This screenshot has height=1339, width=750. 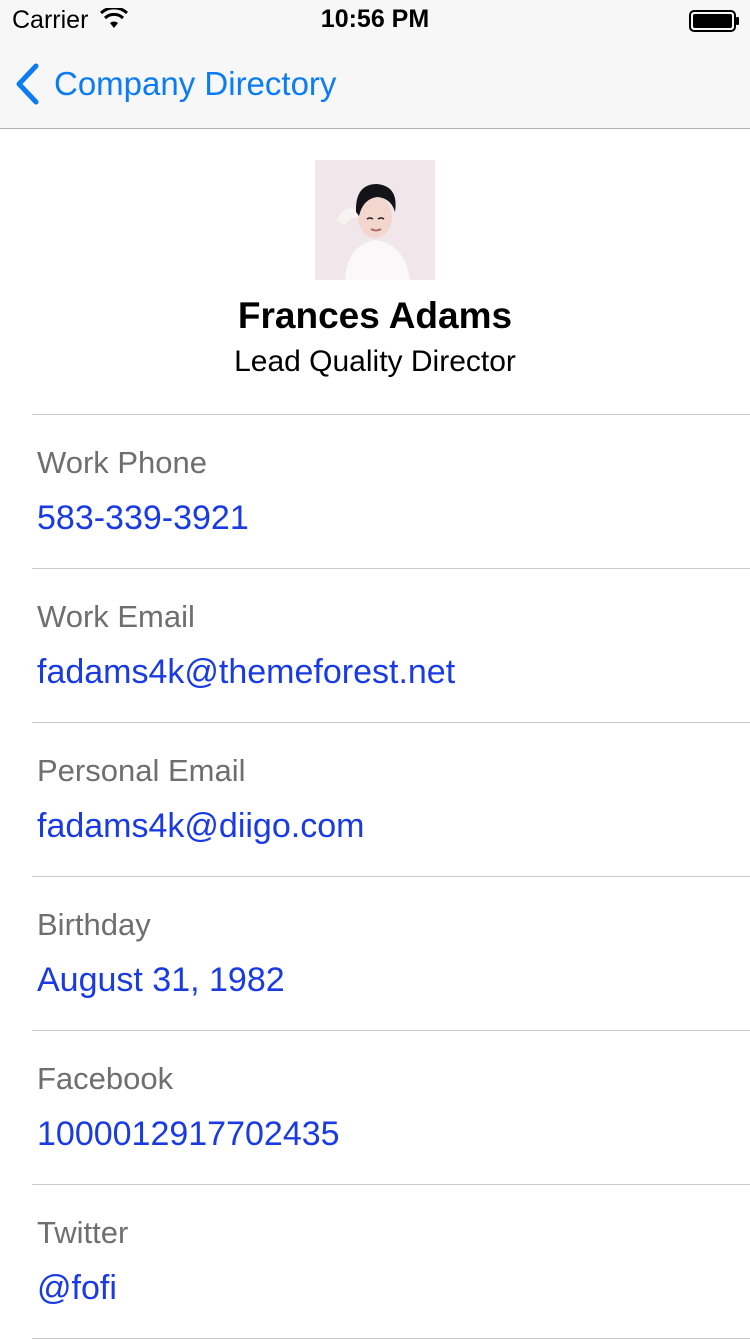 What do you see at coordinates (391, 799) in the screenshot?
I see `detail-row-personal-email: Personal Email fadams4k@diigo.com` at bounding box center [391, 799].